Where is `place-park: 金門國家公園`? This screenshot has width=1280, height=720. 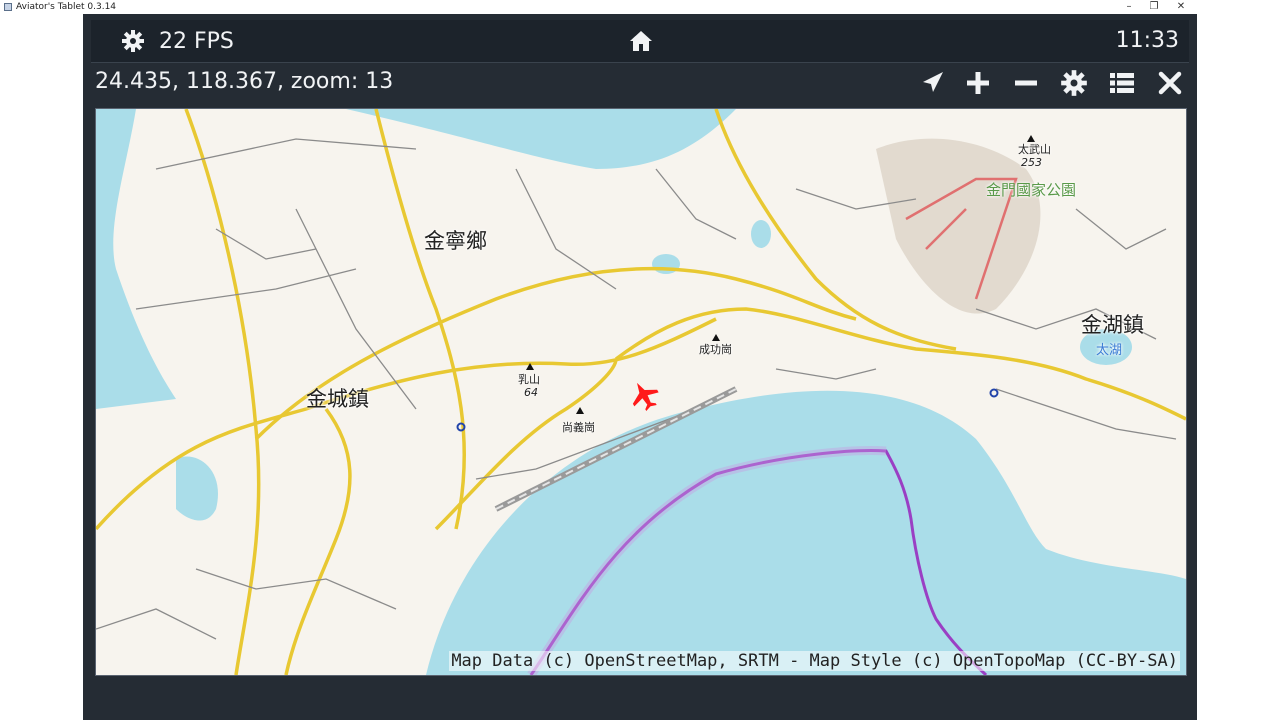 place-park: 金門國家公園 is located at coordinates (1031, 190).